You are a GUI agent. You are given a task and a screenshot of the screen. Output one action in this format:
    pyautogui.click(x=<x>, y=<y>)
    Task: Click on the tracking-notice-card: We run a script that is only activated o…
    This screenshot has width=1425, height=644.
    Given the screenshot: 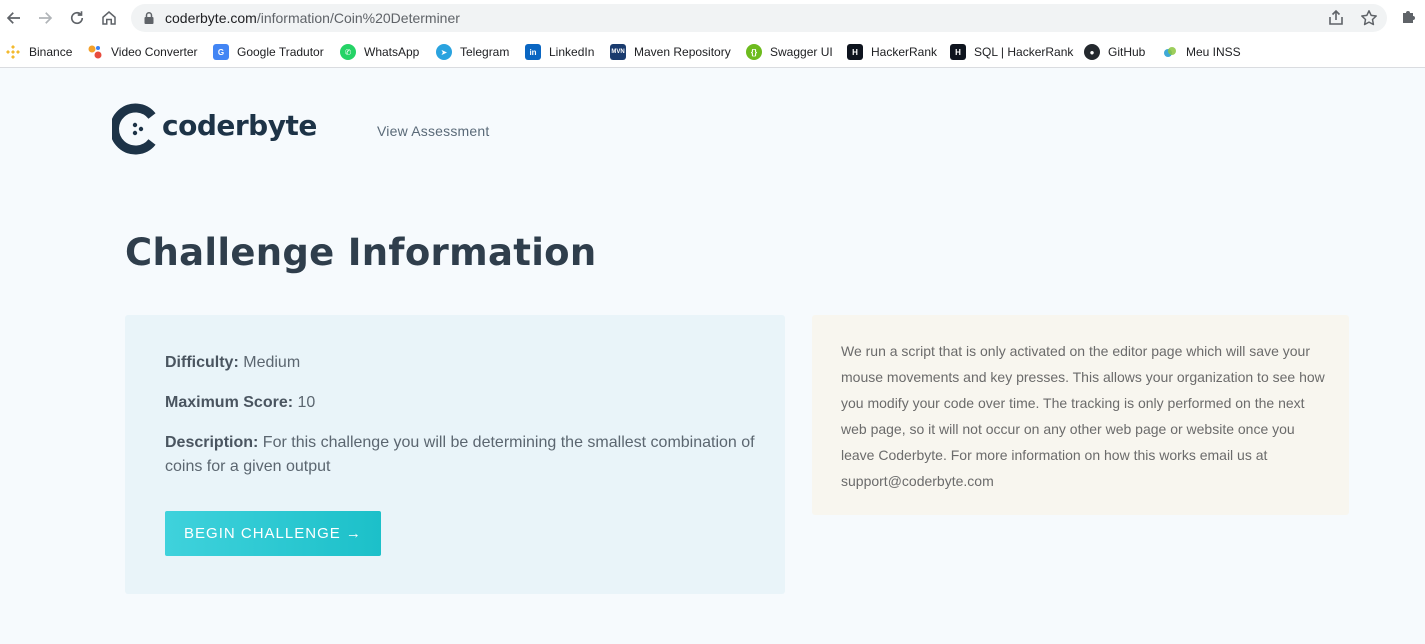 What is the action you would take?
    pyautogui.click(x=1080, y=415)
    